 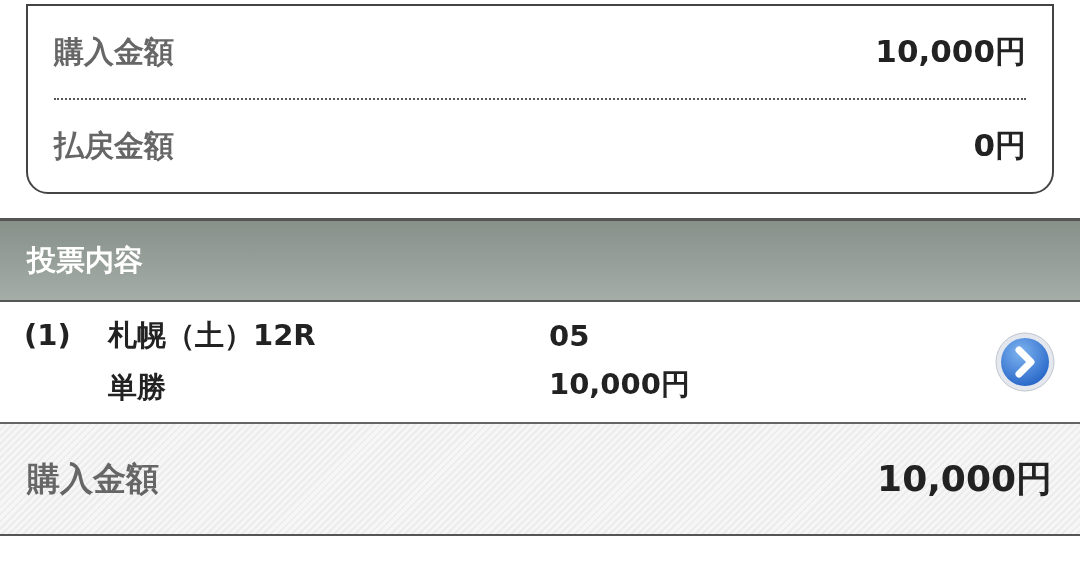 I want to click on bet-number: (1), so click(x=47, y=335).